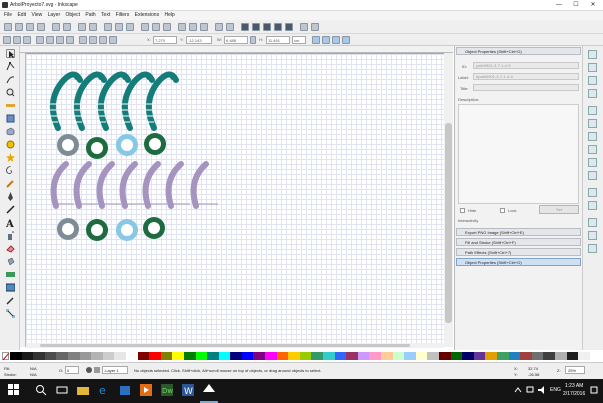  Describe the element at coordinates (10, 313) in the screenshot. I see `connector-tool-icon` at that location.